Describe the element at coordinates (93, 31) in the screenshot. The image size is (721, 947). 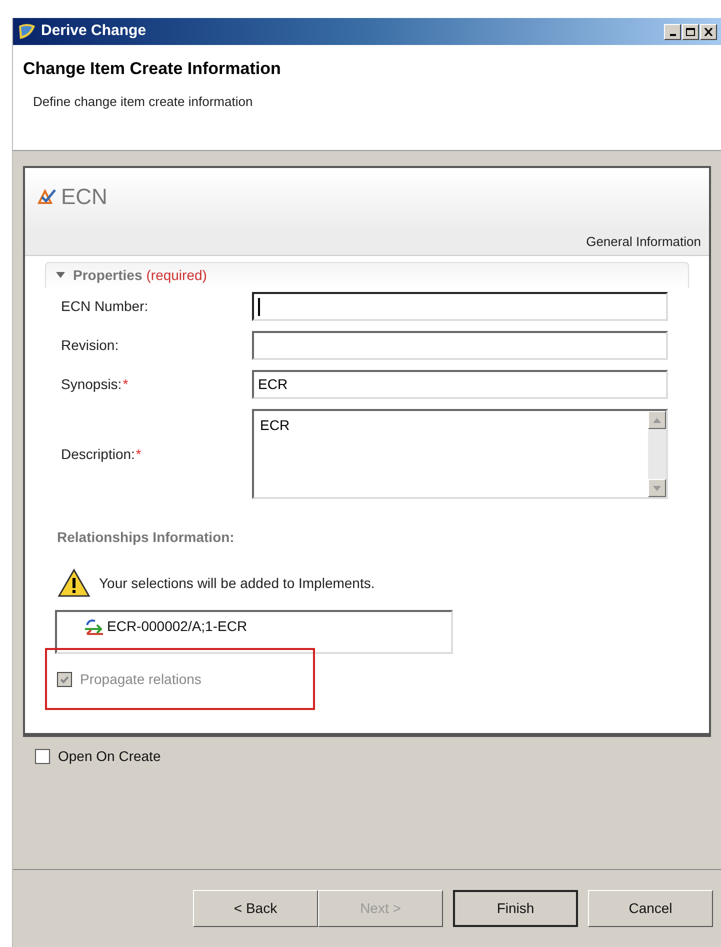
I see `window-title: Derive Change` at that location.